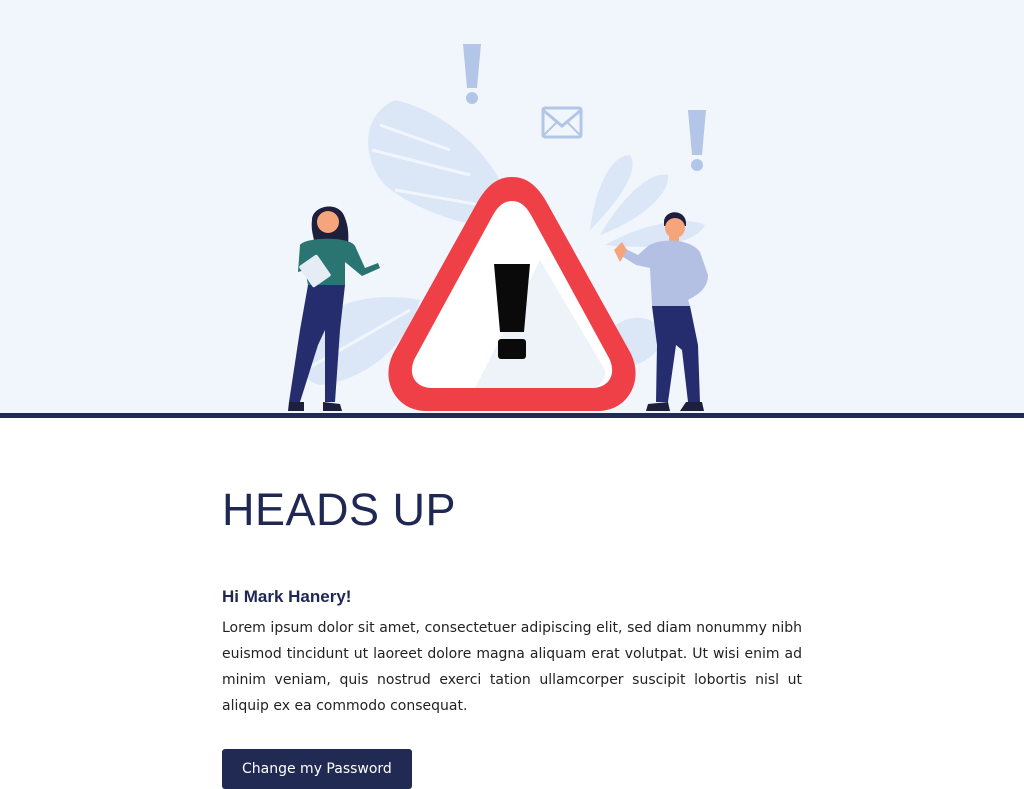  Describe the element at coordinates (697, 140) in the screenshot. I see `exclamation-right-icon` at that location.